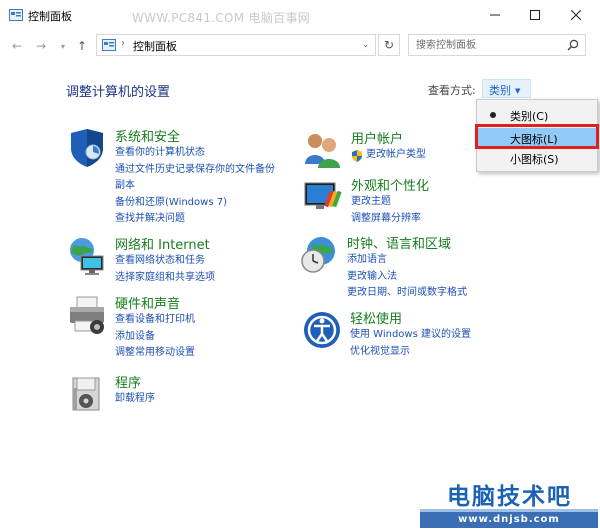  I want to click on link-label: 更改帐户类型, so click(396, 154).